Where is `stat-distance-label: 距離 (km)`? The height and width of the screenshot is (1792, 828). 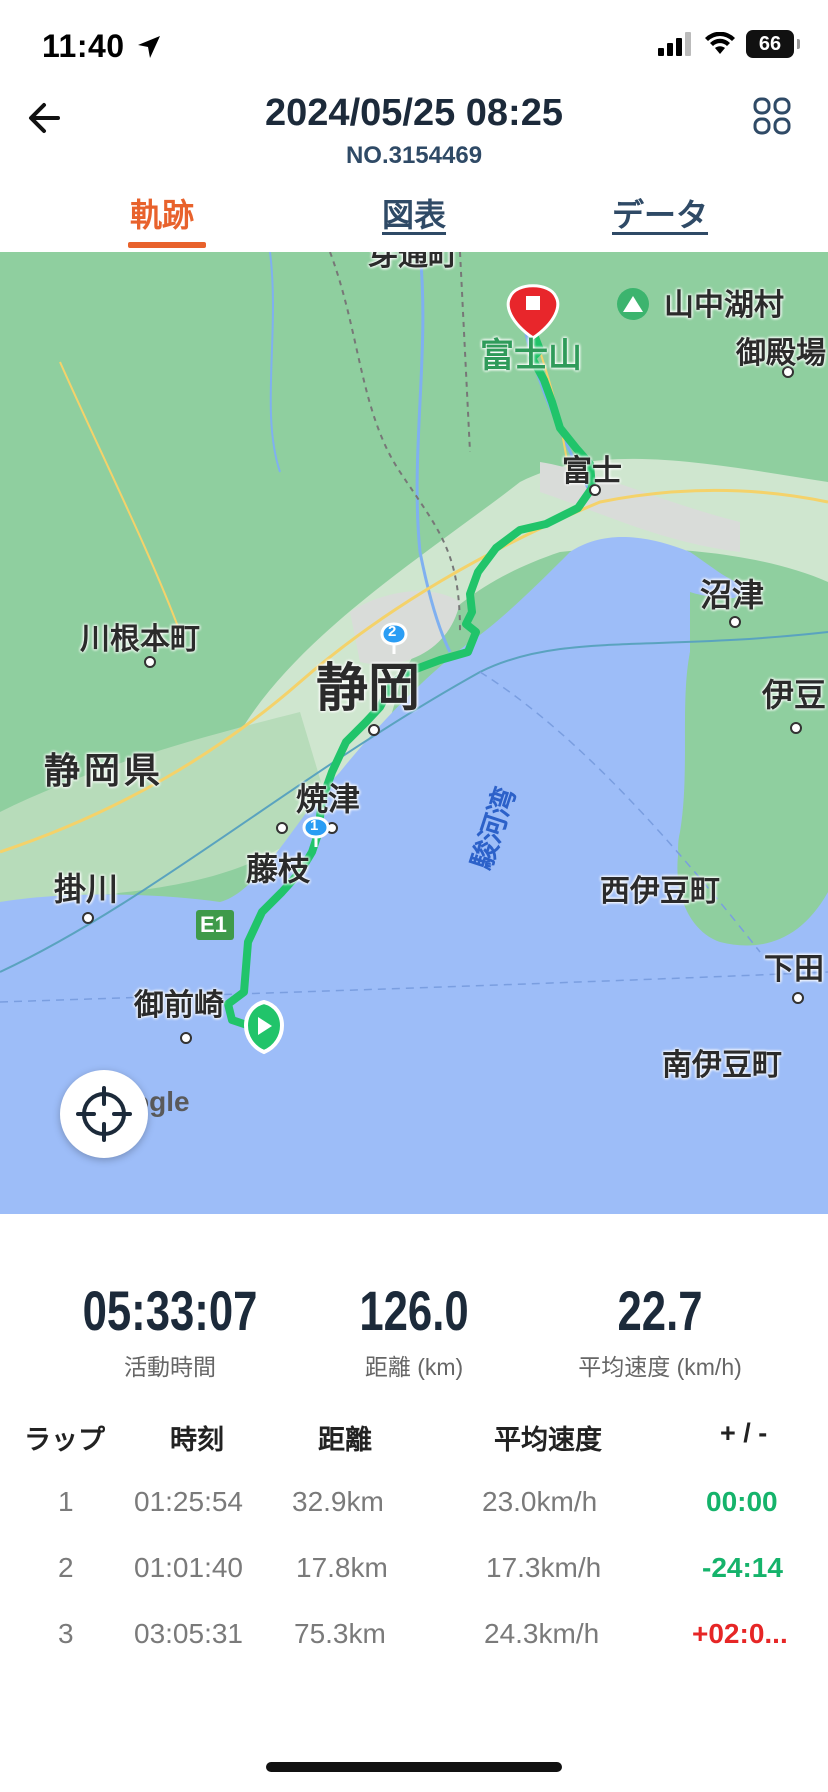 stat-distance-label: 距離 (km) is located at coordinates (414, 1367).